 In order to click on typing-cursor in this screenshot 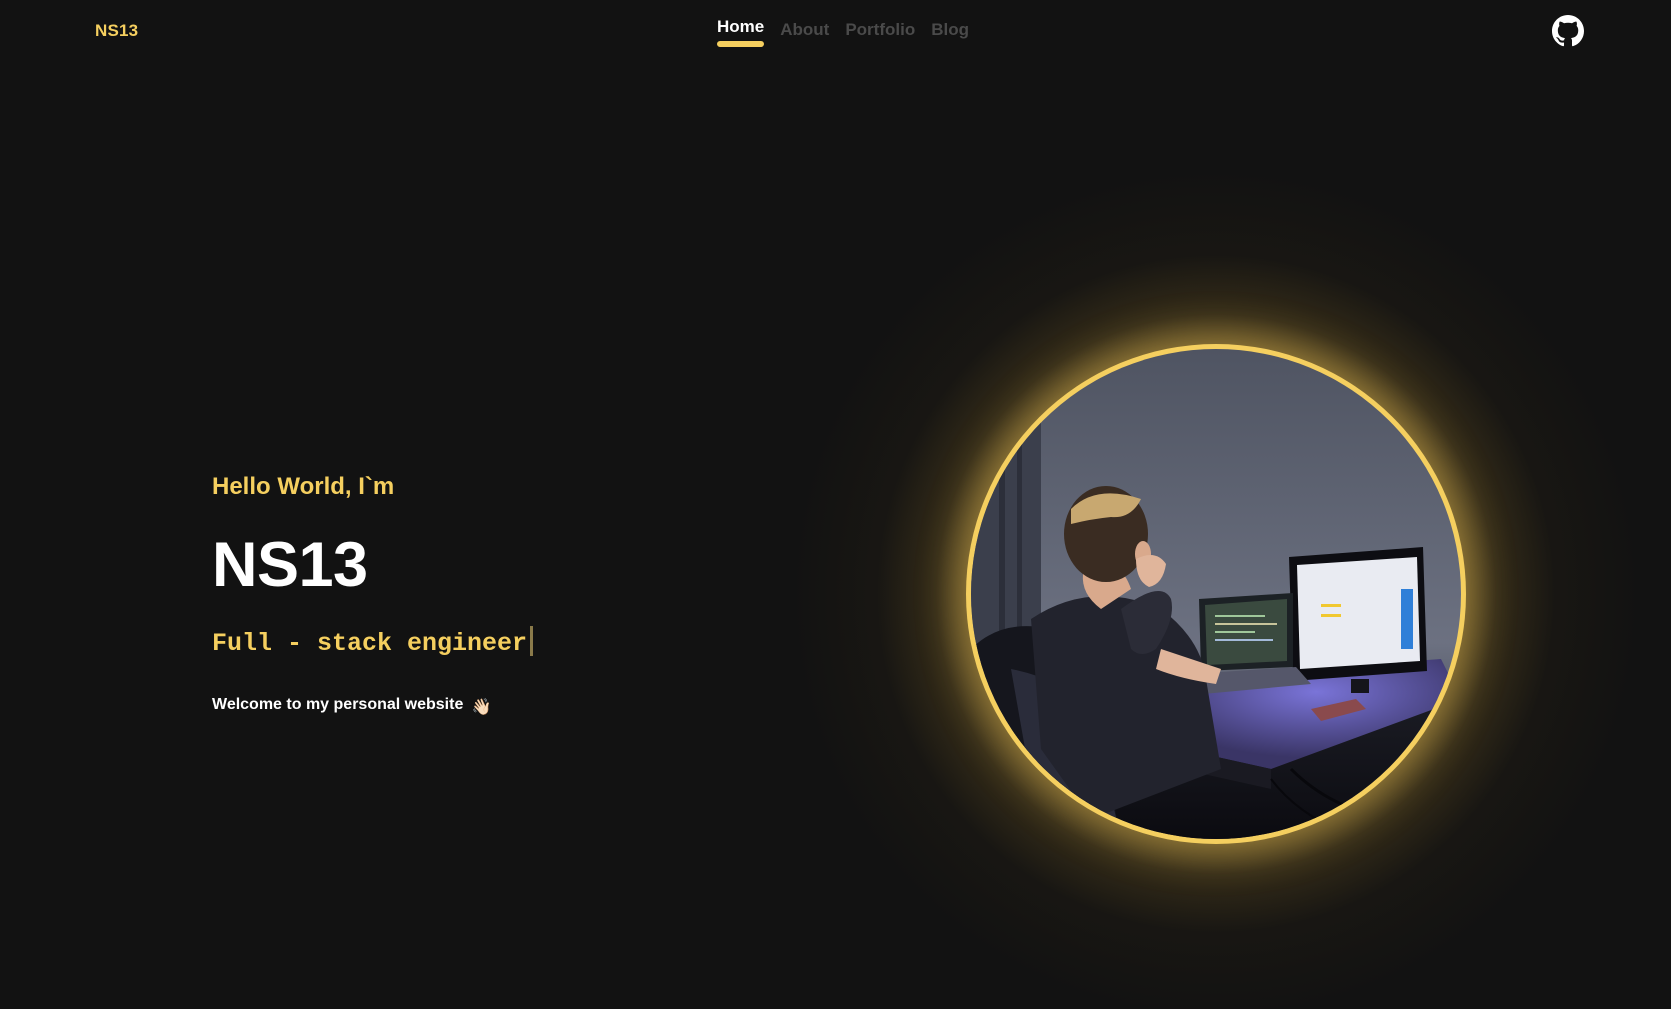, I will do `click(532, 641)`.